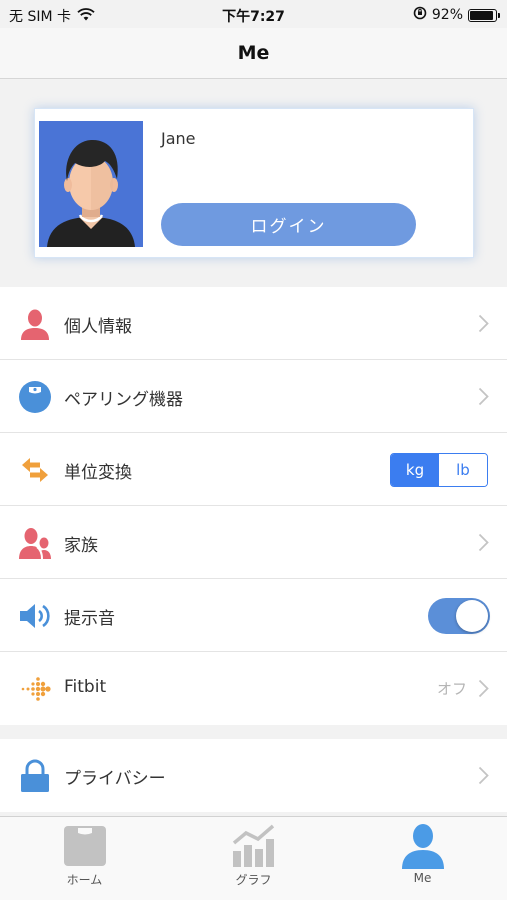  I want to click on unit-option-lb: lb, so click(463, 470).